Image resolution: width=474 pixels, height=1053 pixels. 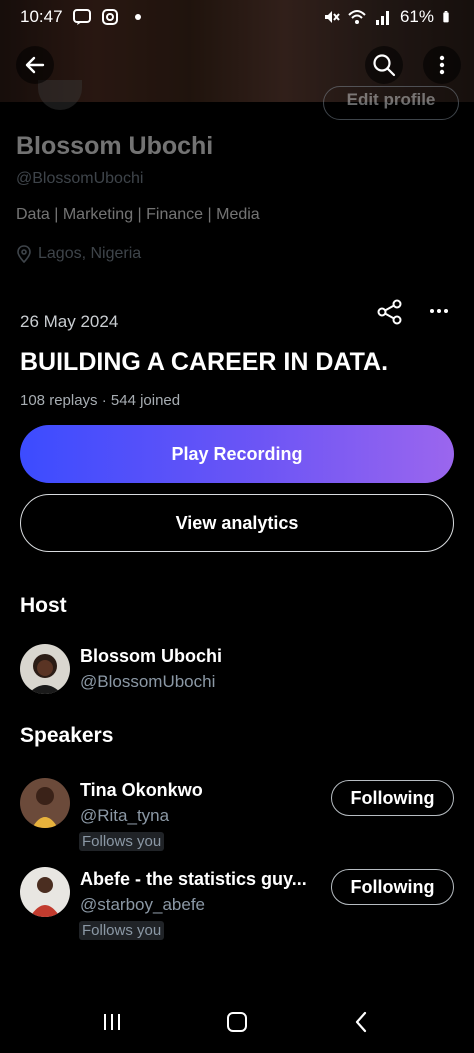 What do you see at coordinates (439, 311) in the screenshot?
I see `more-horizontal-icon` at bounding box center [439, 311].